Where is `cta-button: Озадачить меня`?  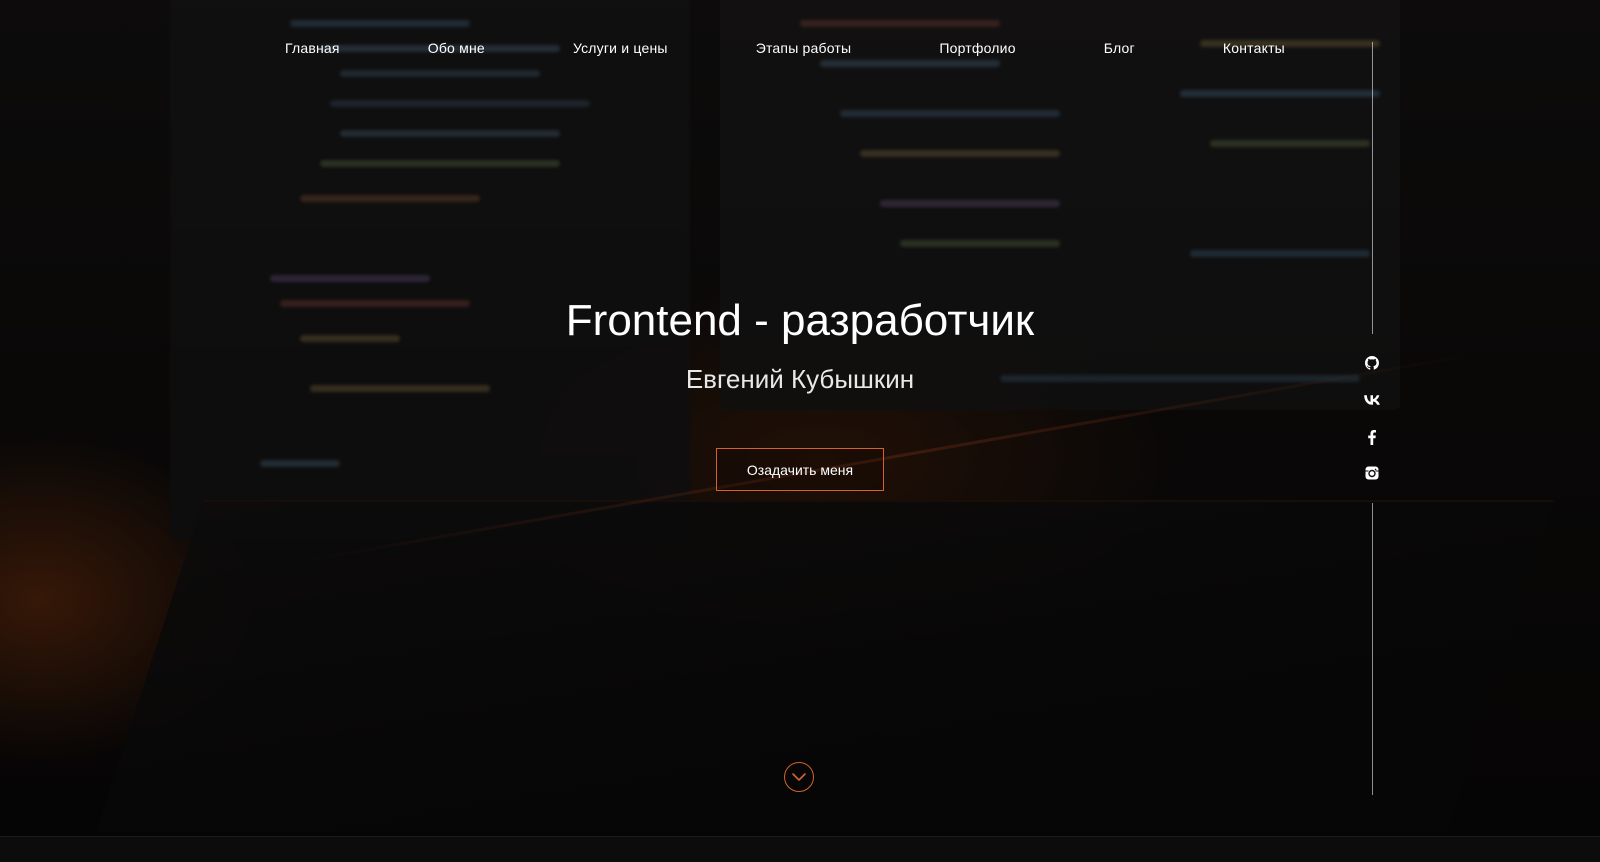 cta-button: Озадачить меня is located at coordinates (800, 469).